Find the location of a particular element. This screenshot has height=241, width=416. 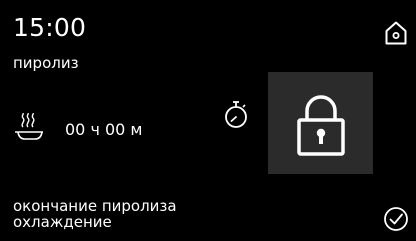

padlock-icon is located at coordinates (321, 125).